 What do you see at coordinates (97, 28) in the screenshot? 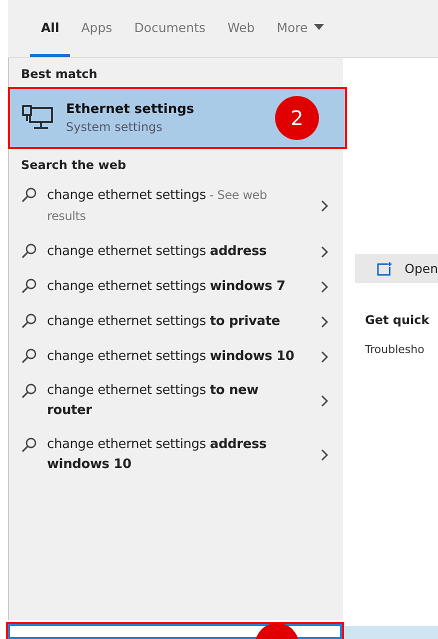
I see `tab: Apps` at bounding box center [97, 28].